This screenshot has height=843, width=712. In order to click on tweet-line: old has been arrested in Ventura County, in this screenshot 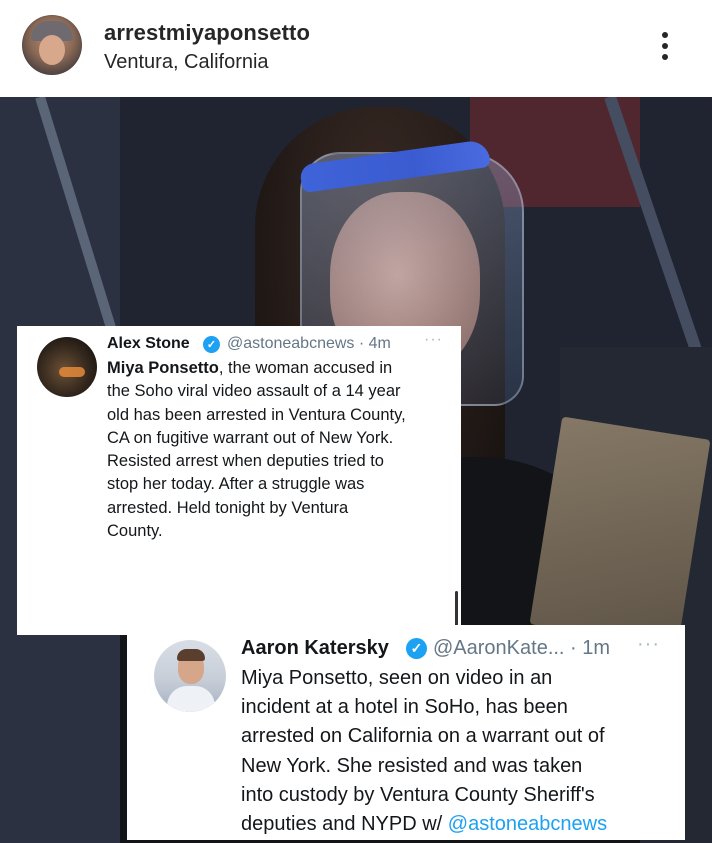, I will do `click(256, 414)`.